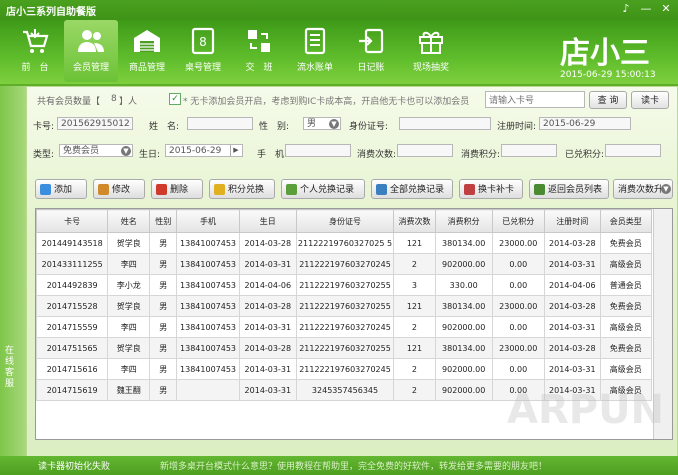 This screenshot has height=475, width=678. Describe the element at coordinates (96, 150) in the screenshot. I see `type-select: 免费会员 ▼` at that location.